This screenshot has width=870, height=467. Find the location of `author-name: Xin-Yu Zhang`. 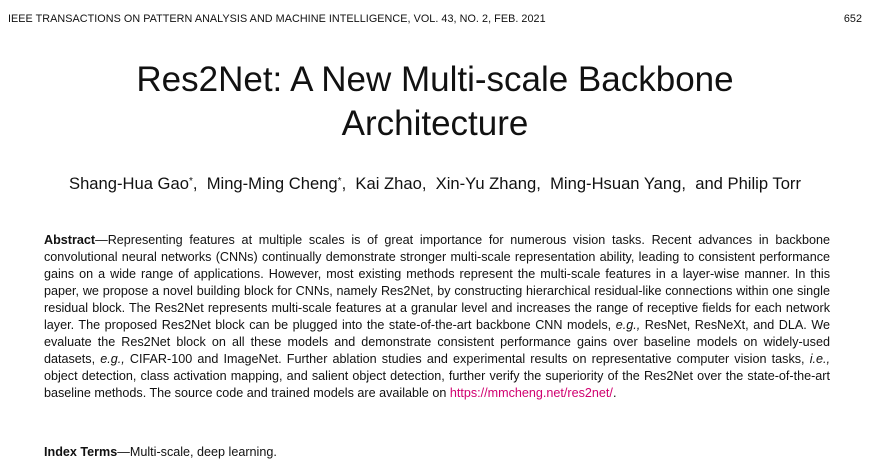

author-name: Xin-Yu Zhang is located at coordinates (486, 183).